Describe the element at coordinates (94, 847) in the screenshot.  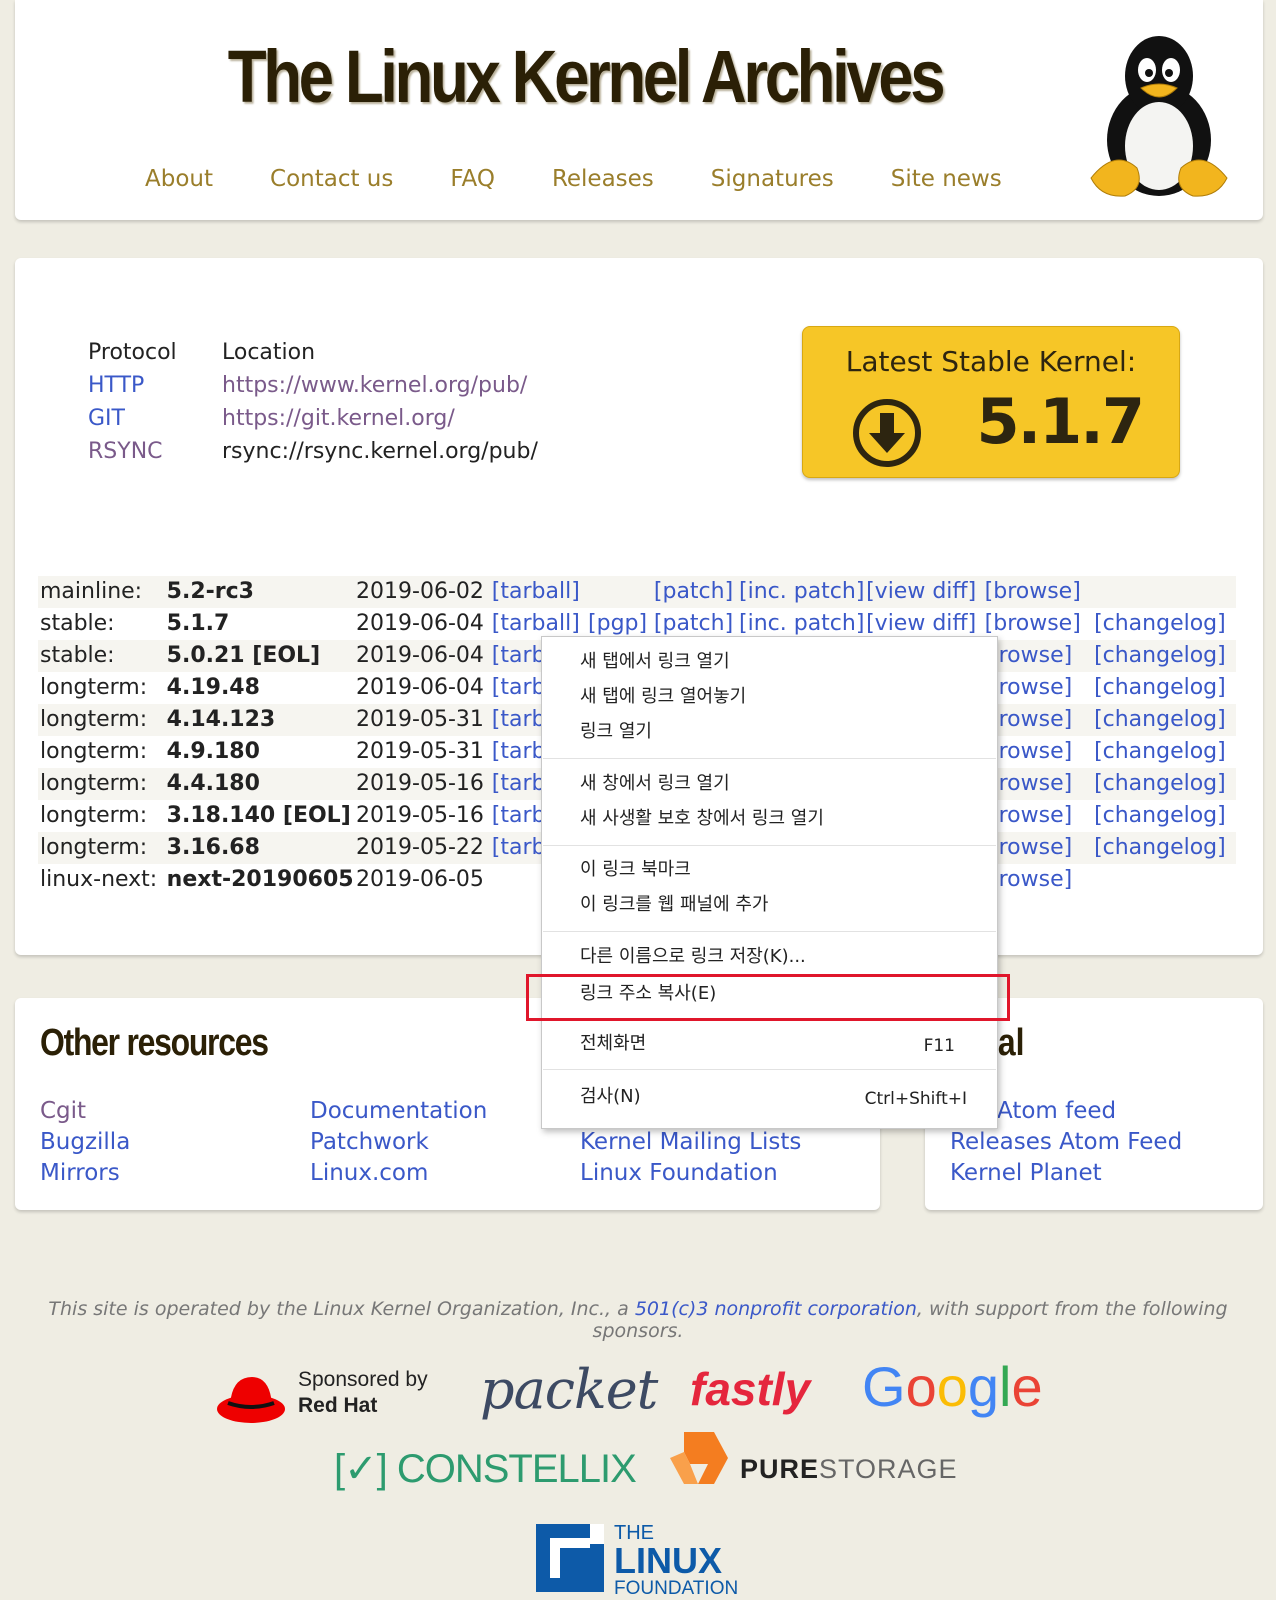
I see `release-kind: longterm:` at that location.